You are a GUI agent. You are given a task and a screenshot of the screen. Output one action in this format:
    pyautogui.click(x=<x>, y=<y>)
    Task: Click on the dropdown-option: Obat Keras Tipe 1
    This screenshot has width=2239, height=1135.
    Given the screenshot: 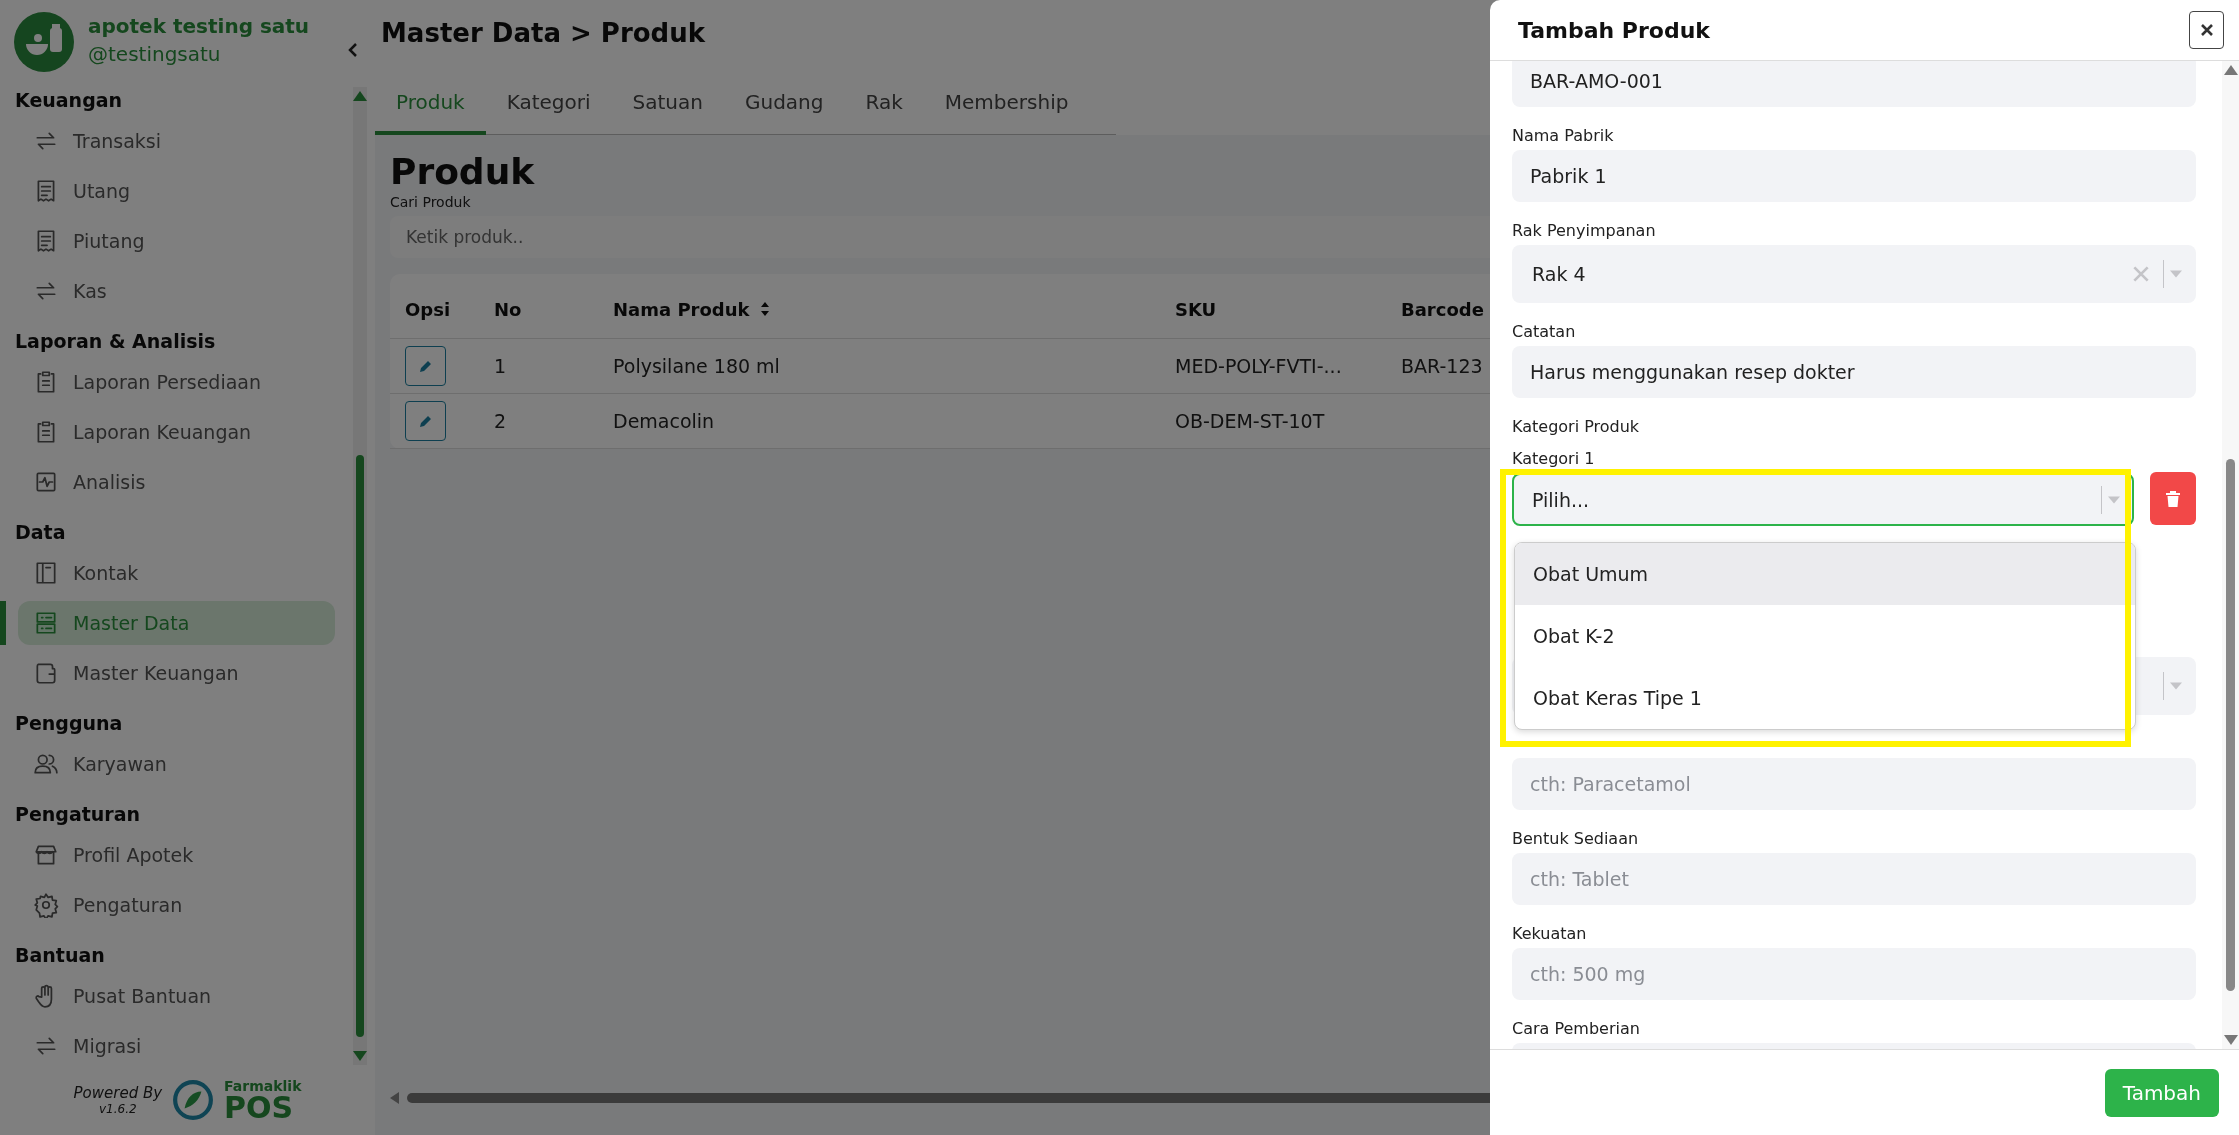 What is the action you would take?
    pyautogui.click(x=1825, y=698)
    